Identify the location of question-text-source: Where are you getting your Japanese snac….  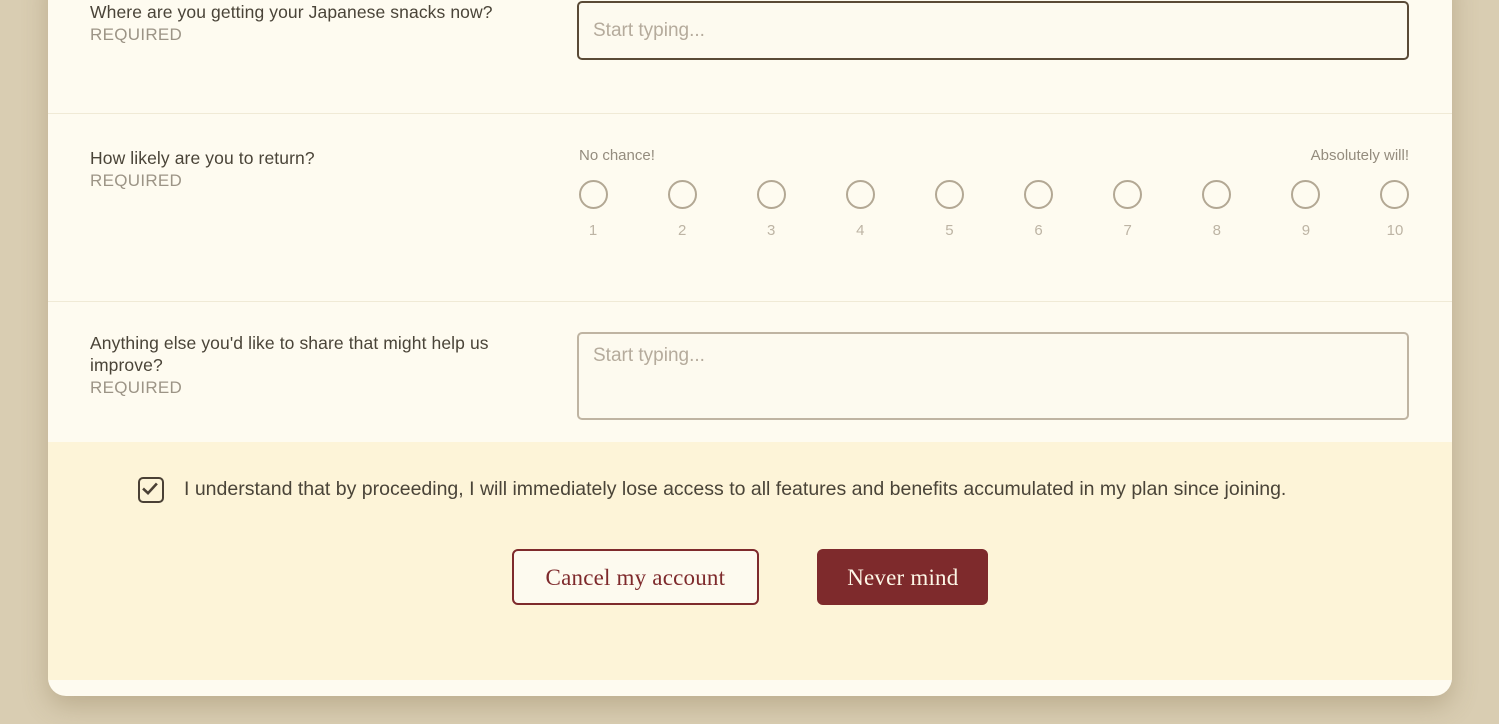
(291, 12).